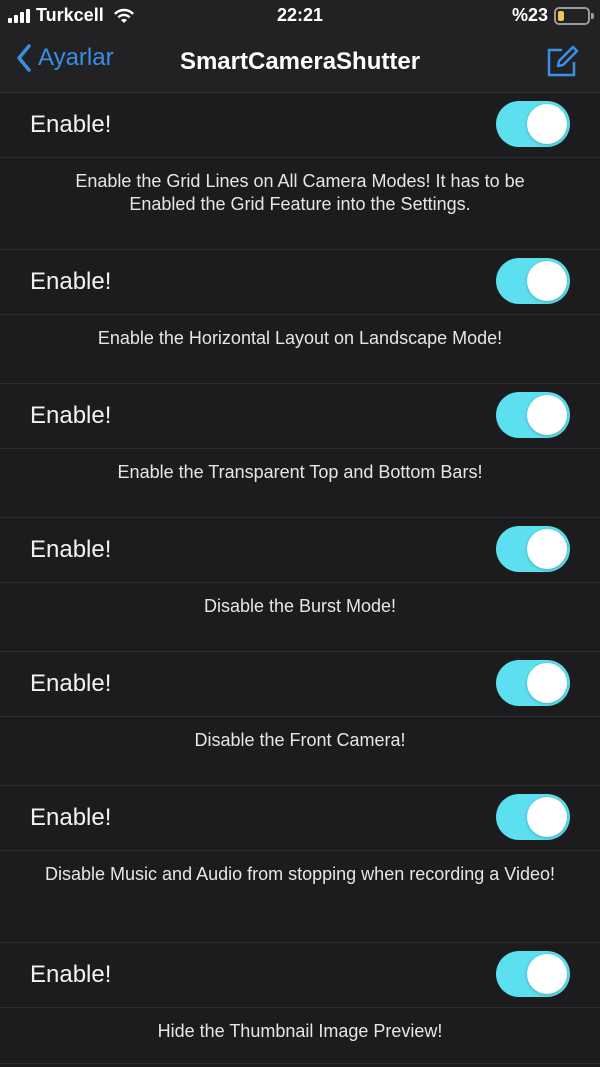 This screenshot has width=600, height=1067. I want to click on setting-description: Disable the Burst Mode!, so click(300, 617).